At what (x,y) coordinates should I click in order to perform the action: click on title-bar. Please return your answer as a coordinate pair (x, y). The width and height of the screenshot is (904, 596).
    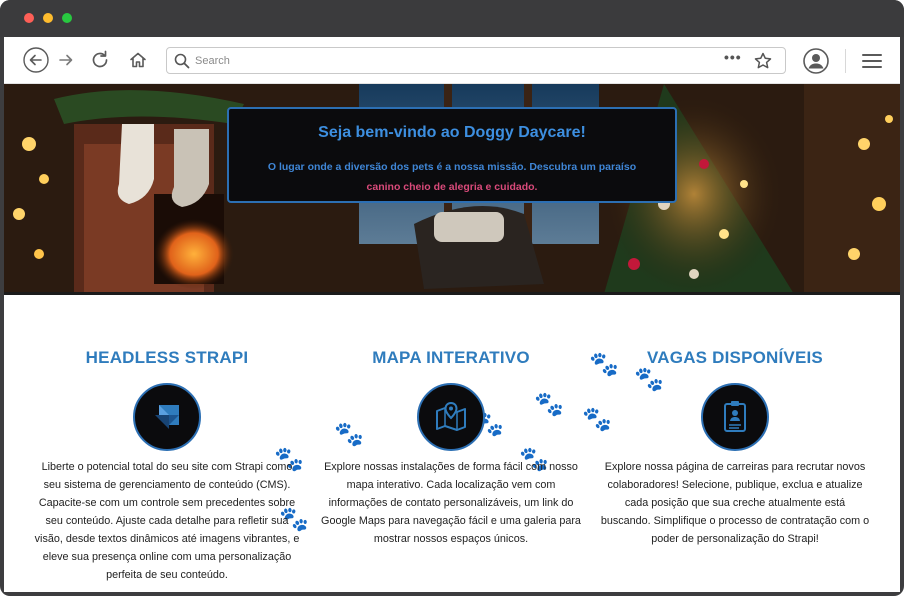
    Looking at the image, I should click on (452, 18).